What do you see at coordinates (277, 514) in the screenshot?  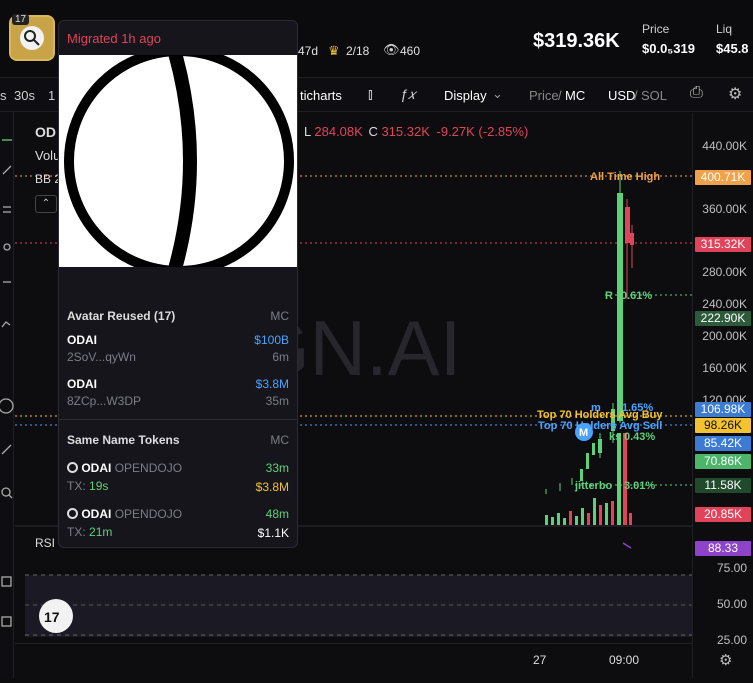 I see `token-age: 48m` at bounding box center [277, 514].